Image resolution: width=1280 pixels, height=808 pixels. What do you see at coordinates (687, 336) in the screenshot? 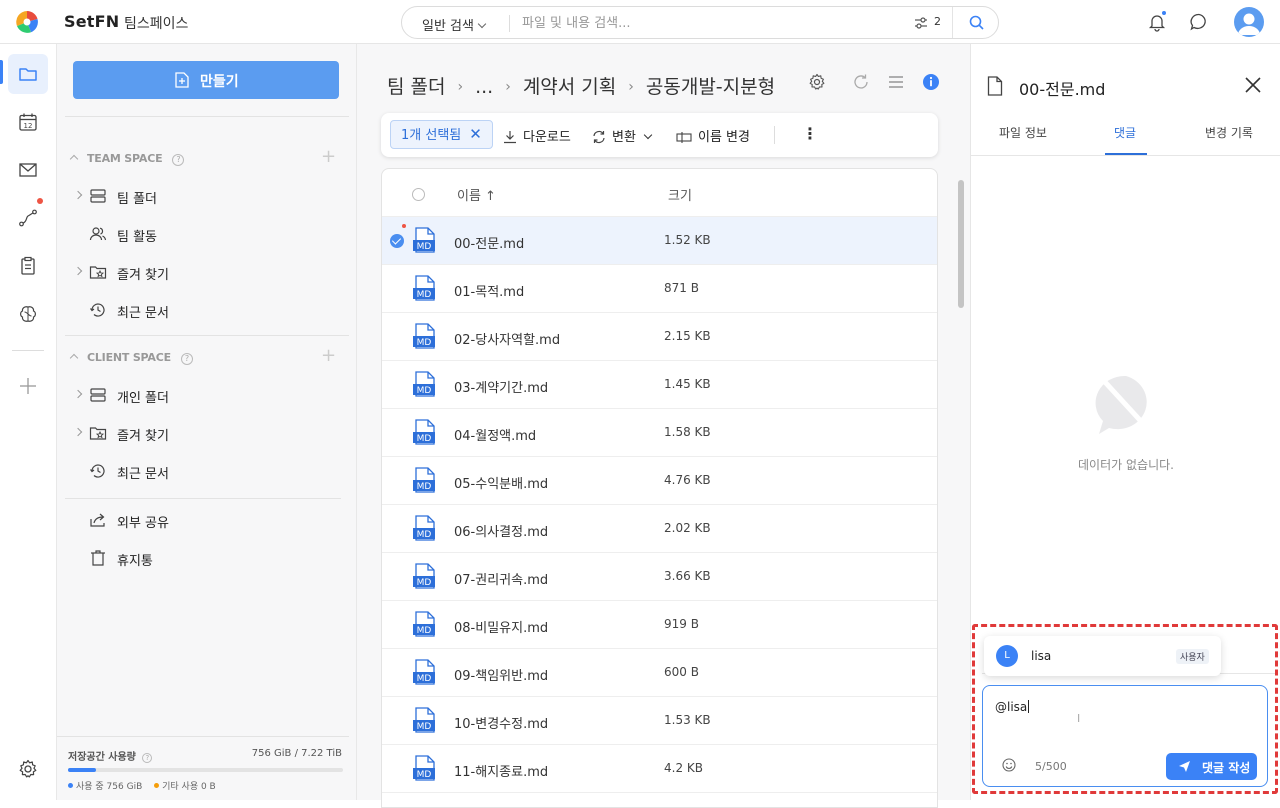
I see `file-size: 2.15 KB` at bounding box center [687, 336].